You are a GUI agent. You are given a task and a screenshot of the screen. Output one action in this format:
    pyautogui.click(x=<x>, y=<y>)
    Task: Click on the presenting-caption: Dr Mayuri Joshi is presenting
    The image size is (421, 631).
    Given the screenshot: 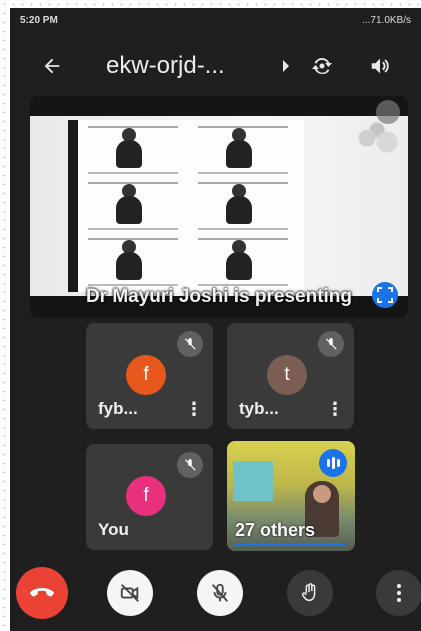 What is the action you would take?
    pyautogui.click(x=219, y=296)
    